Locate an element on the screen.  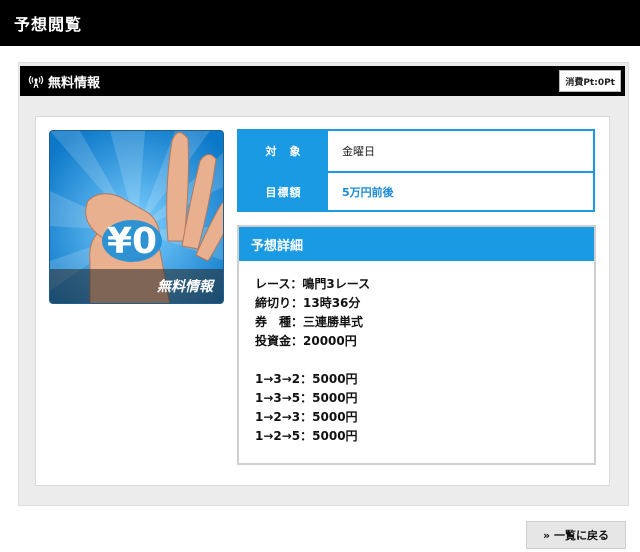
detail-line: 券 種：三連勝単式 is located at coordinates (309, 322).